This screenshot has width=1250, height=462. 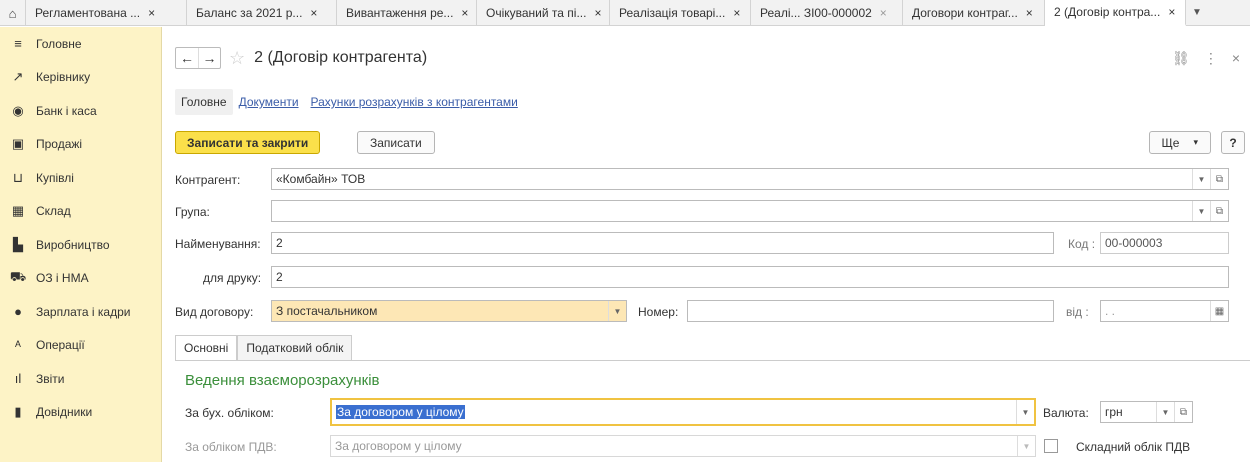 What do you see at coordinates (750, 211) in the screenshot?
I see `group-field: ▼ ⧉` at bounding box center [750, 211].